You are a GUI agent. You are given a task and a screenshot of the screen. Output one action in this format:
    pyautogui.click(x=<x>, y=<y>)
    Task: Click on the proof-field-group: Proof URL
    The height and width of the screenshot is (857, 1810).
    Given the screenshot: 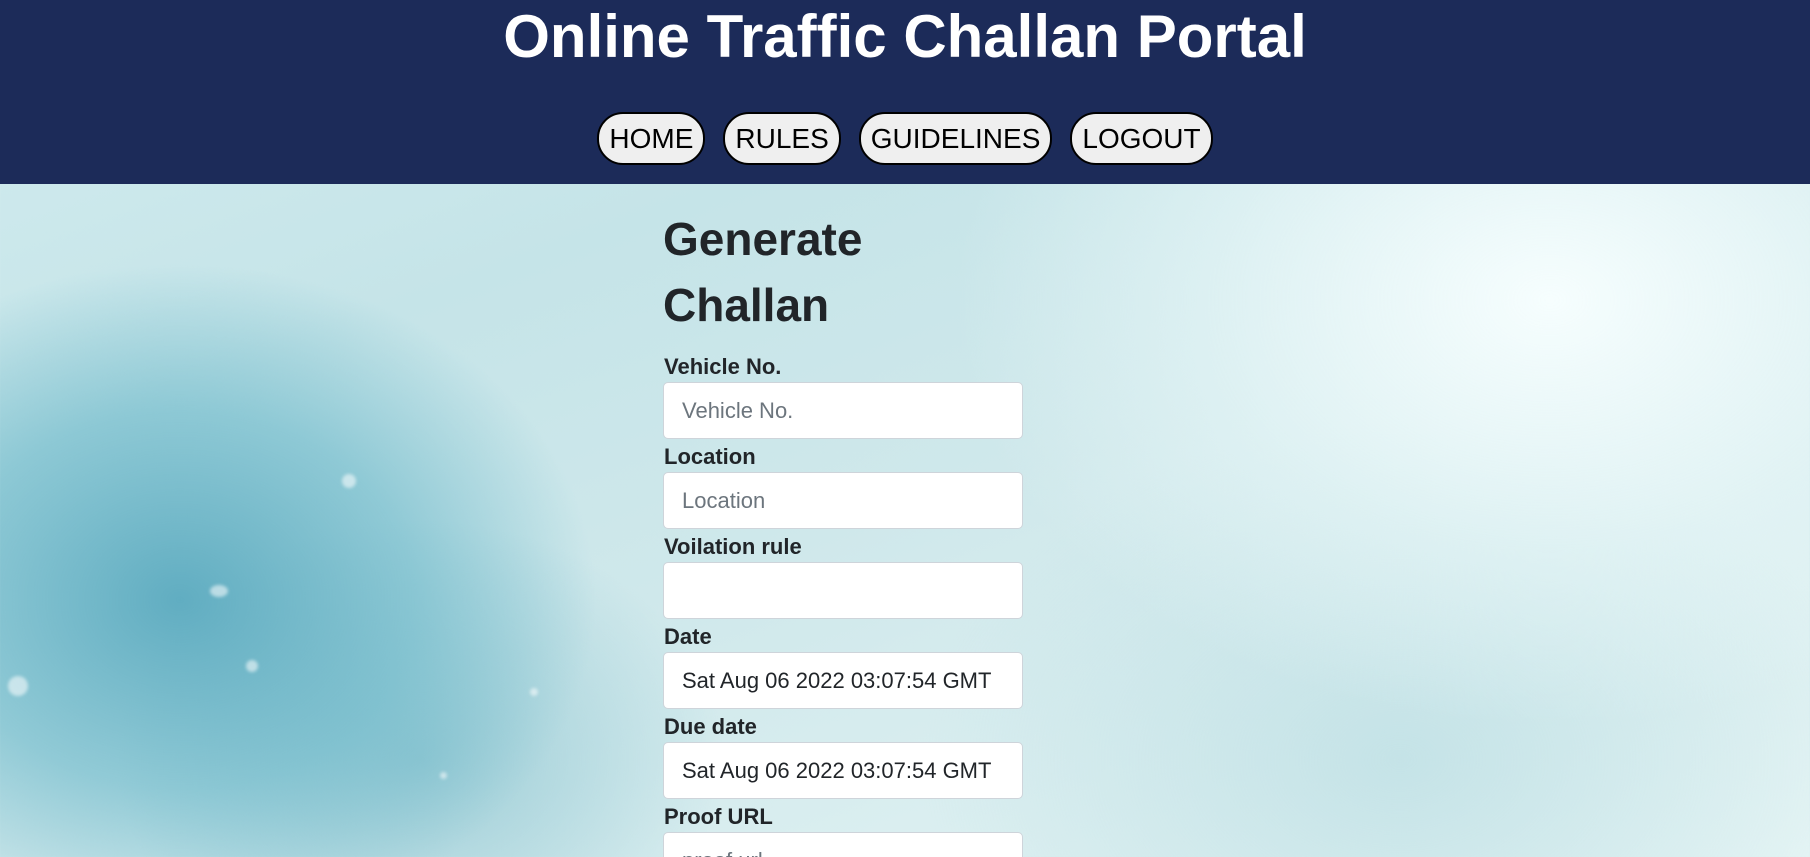 What is the action you would take?
    pyautogui.click(x=843, y=829)
    